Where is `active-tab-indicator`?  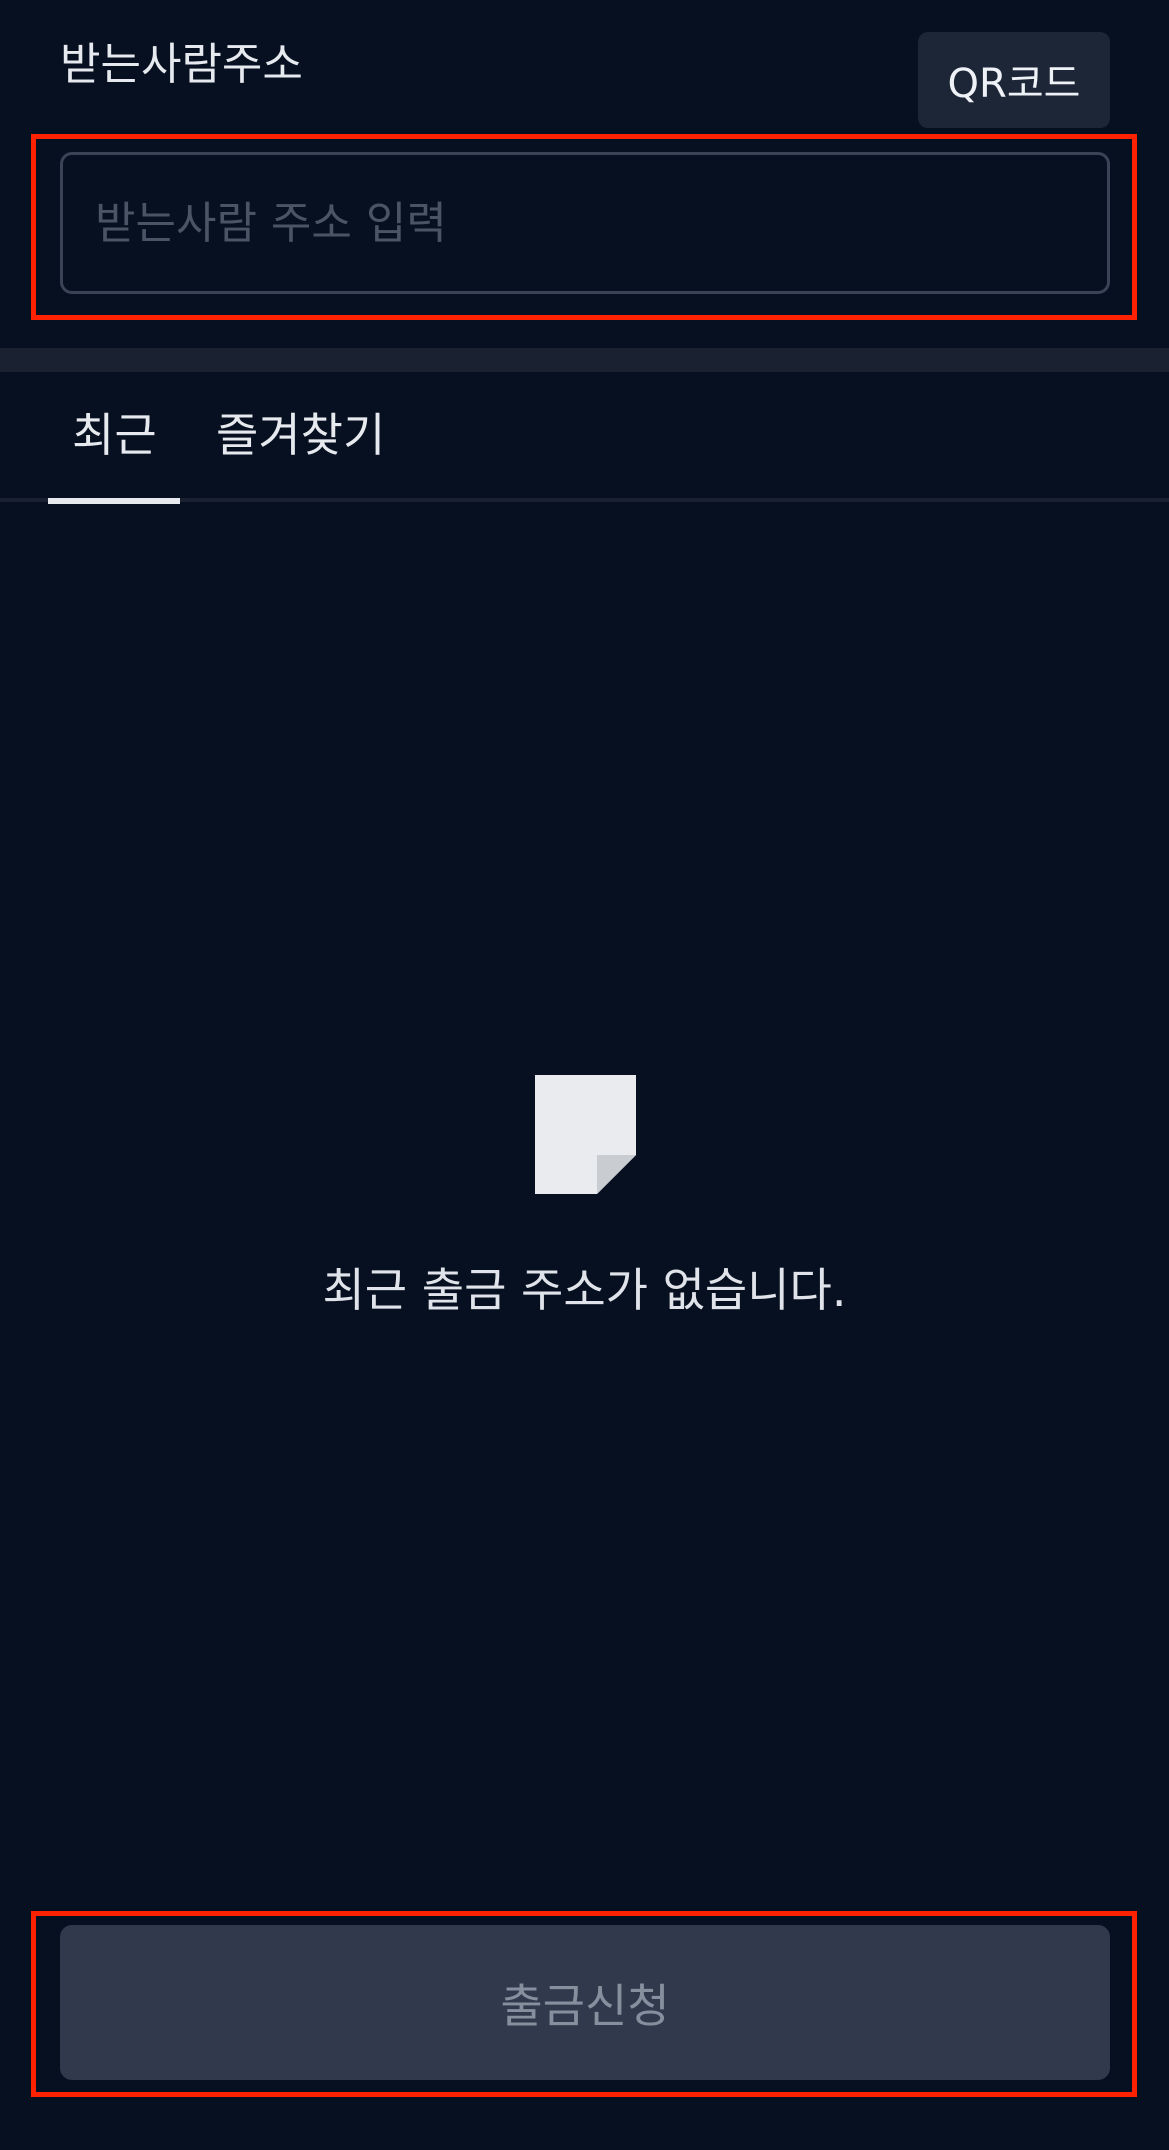
active-tab-indicator is located at coordinates (114, 501).